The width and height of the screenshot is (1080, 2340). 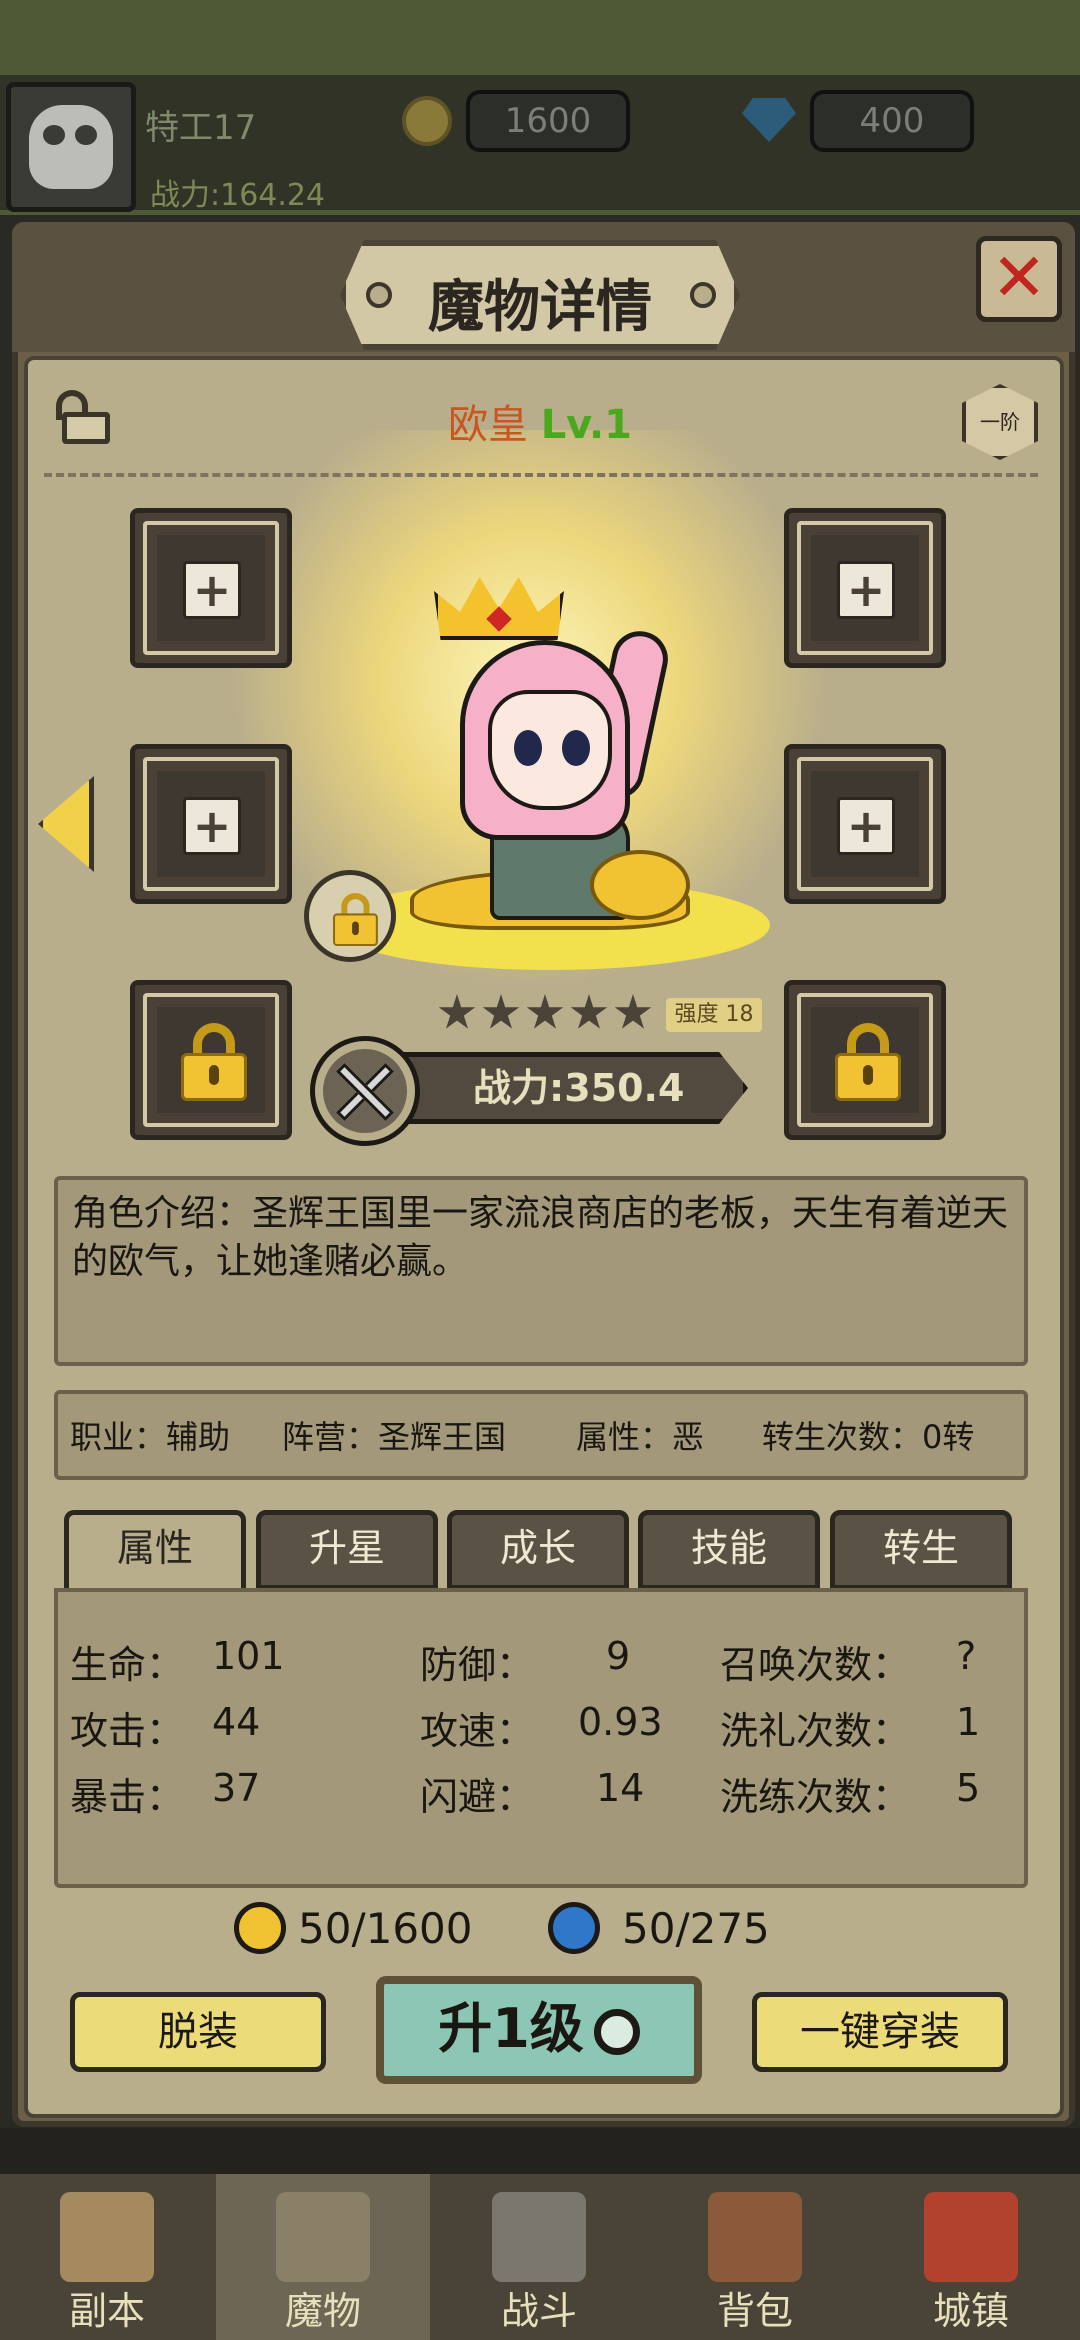 I want to click on stat-crit-label: 暴击：, so click(x=127, y=1797).